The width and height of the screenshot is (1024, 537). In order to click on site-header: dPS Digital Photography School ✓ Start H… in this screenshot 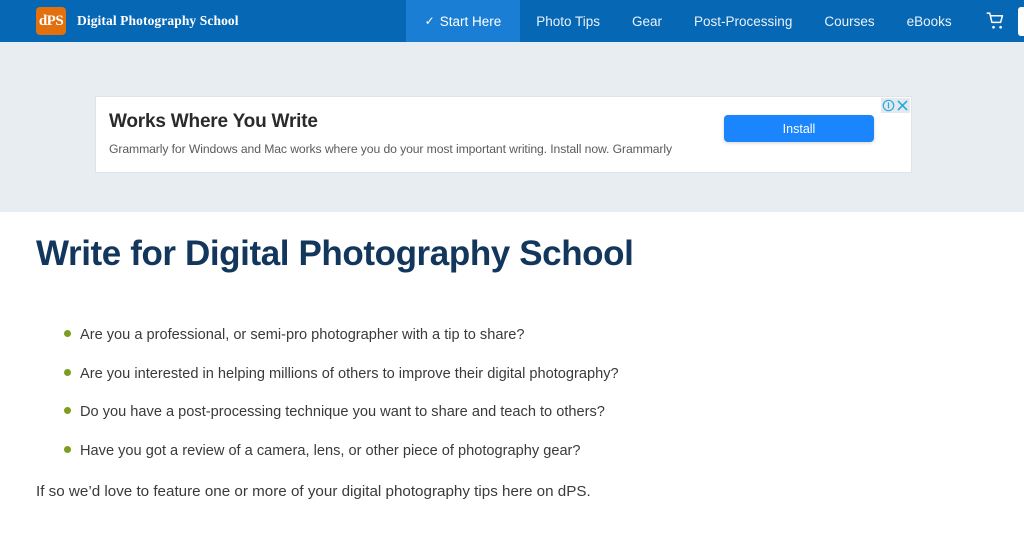, I will do `click(512, 21)`.